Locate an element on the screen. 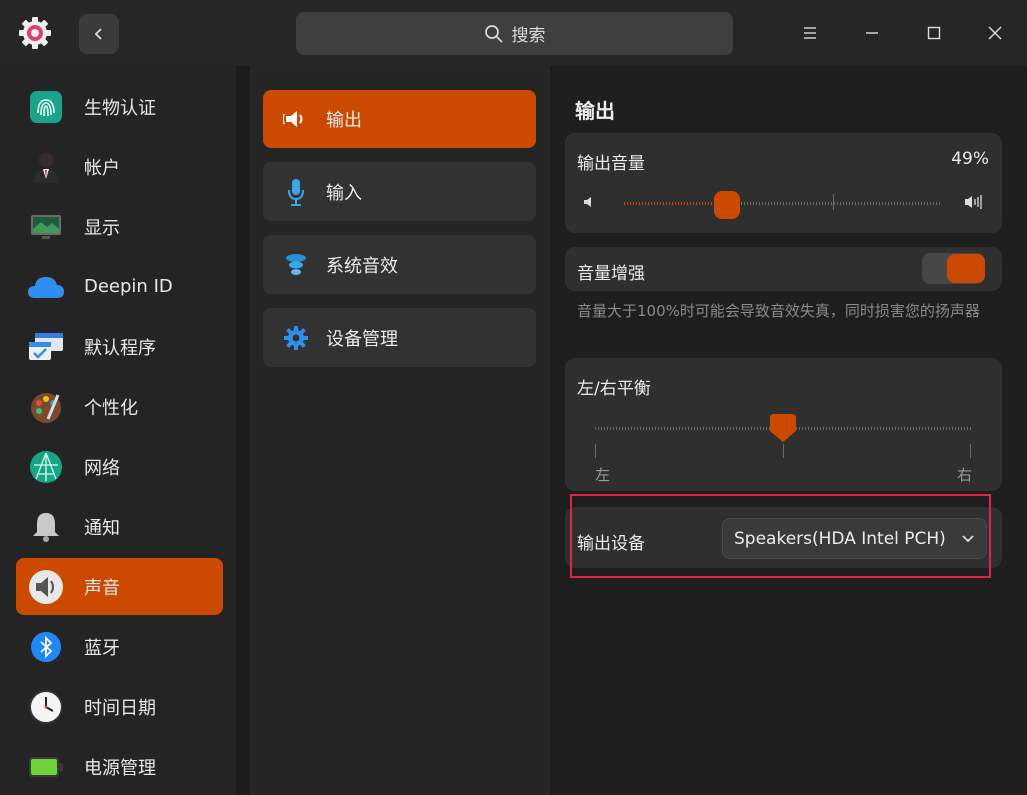  volume-100-marker is located at coordinates (833, 202).